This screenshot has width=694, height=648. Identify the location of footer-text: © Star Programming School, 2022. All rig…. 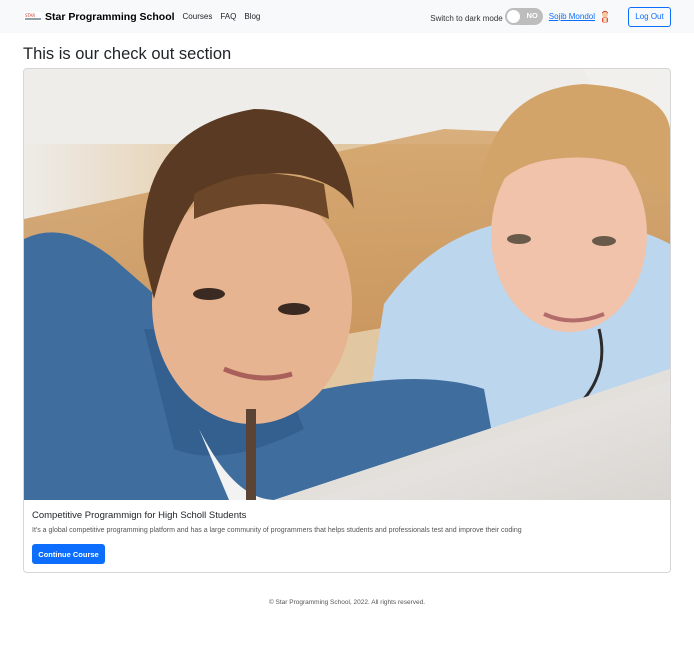
(347, 602).